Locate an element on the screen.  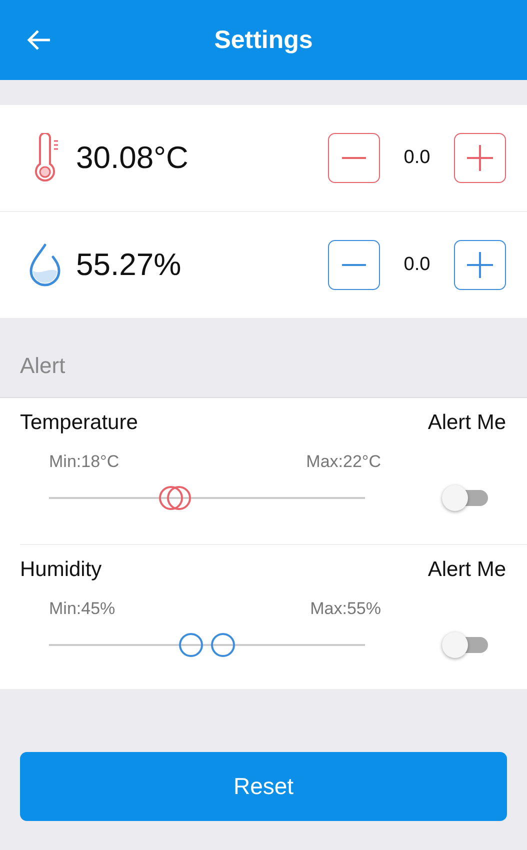
max-label: Max:55% is located at coordinates (345, 609).